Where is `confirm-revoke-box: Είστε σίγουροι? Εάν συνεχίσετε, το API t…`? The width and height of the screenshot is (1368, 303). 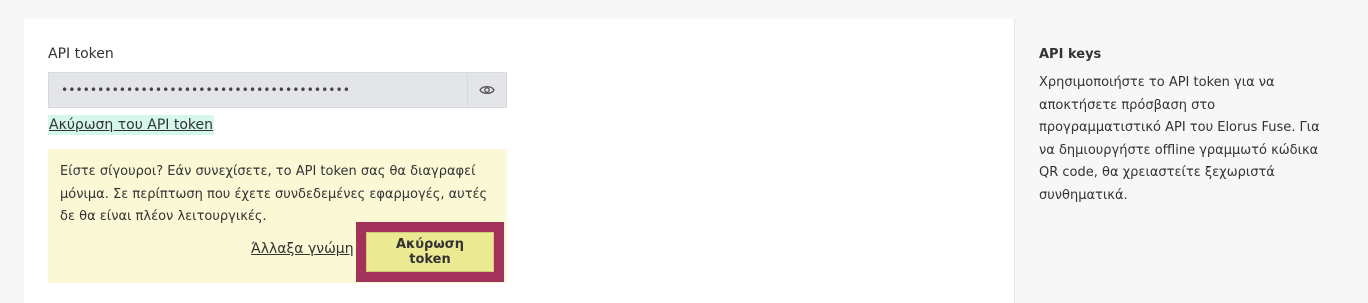 confirm-revoke-box: Είστε σίγουροι? Εάν συνεχίσετε, το API t… is located at coordinates (277, 216).